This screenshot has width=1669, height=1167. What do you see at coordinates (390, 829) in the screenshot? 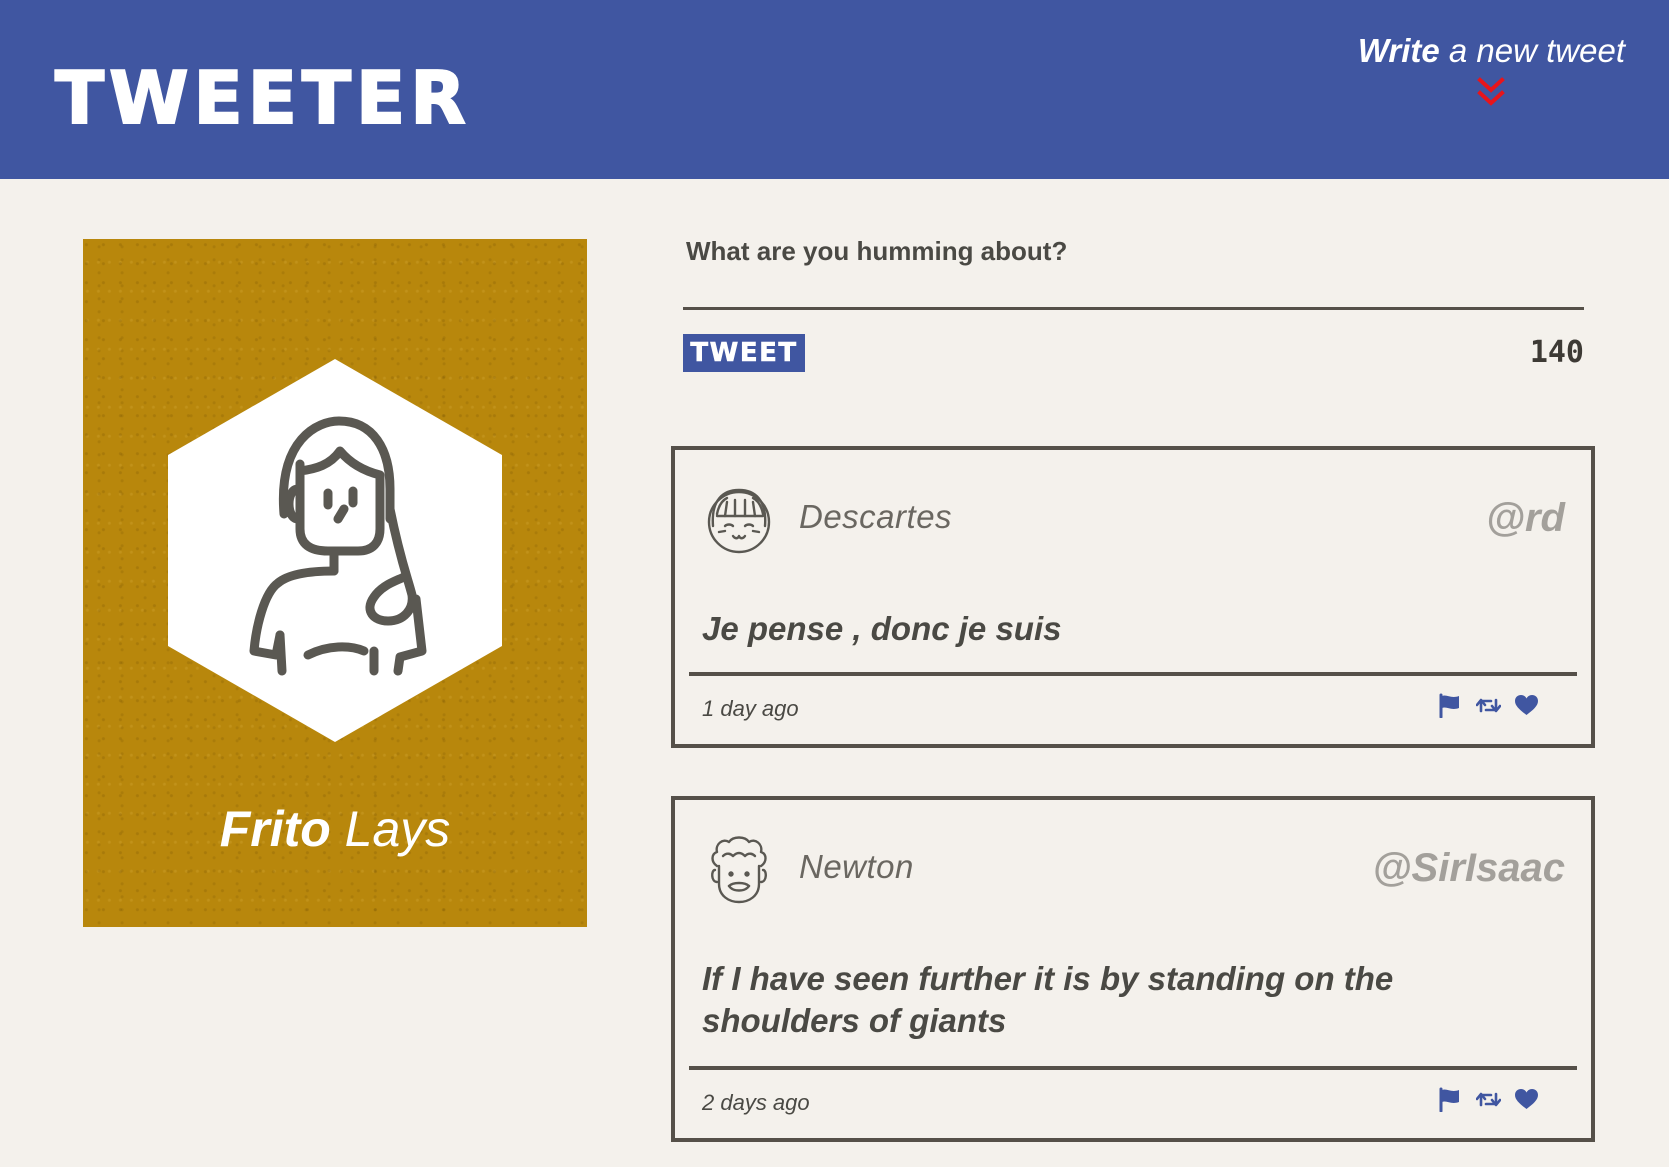
I see `profile-last-name: Lays` at bounding box center [390, 829].